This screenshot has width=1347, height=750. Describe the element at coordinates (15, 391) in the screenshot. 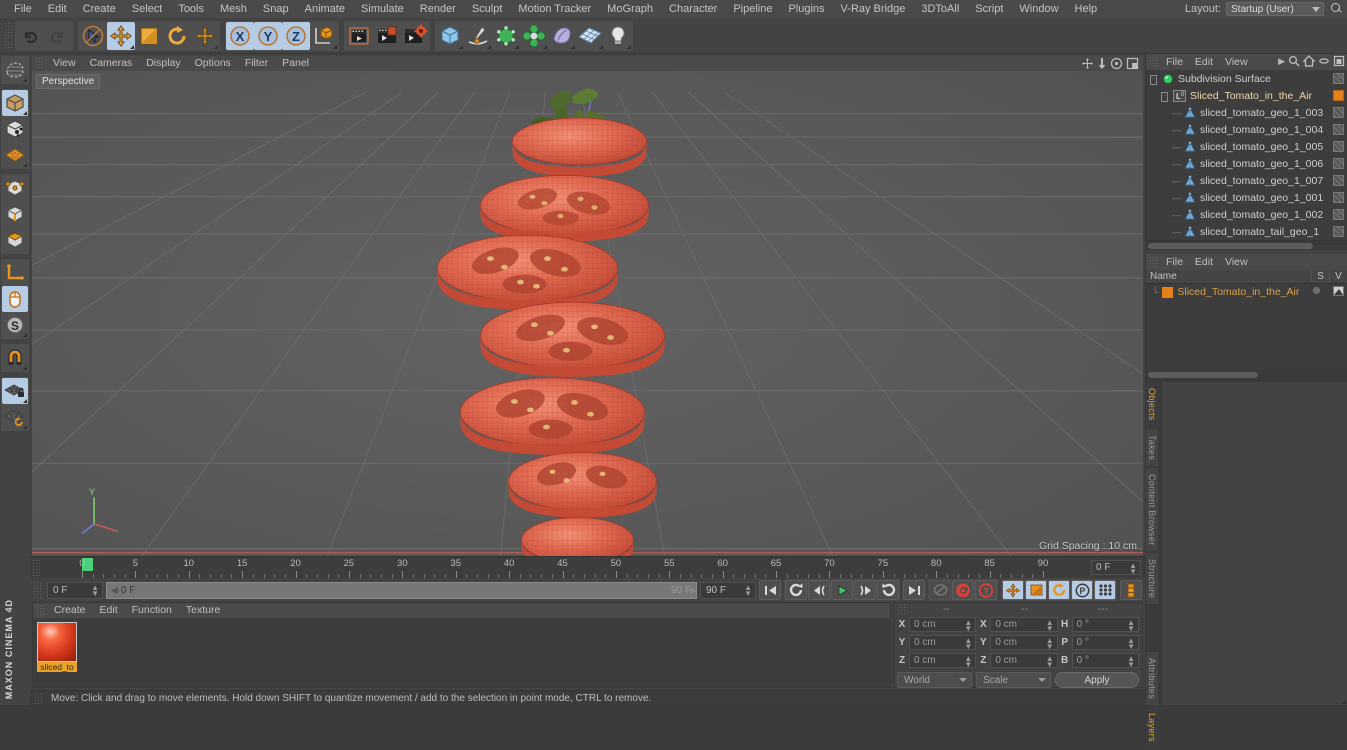

I see `lock-workplane` at that location.